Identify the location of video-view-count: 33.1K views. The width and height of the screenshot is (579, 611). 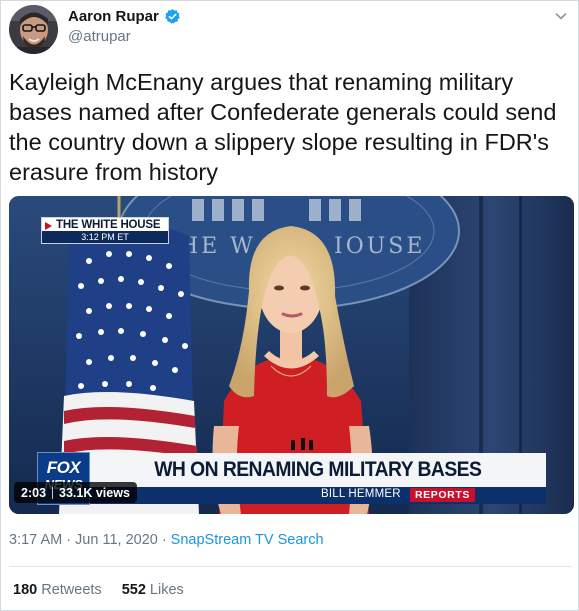
(94, 492).